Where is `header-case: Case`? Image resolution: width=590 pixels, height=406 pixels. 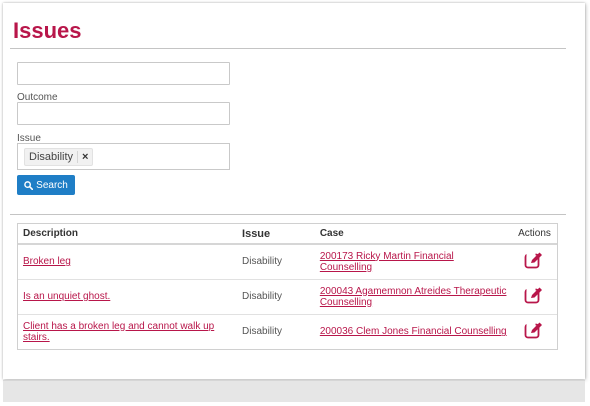
header-case: Case is located at coordinates (413, 234).